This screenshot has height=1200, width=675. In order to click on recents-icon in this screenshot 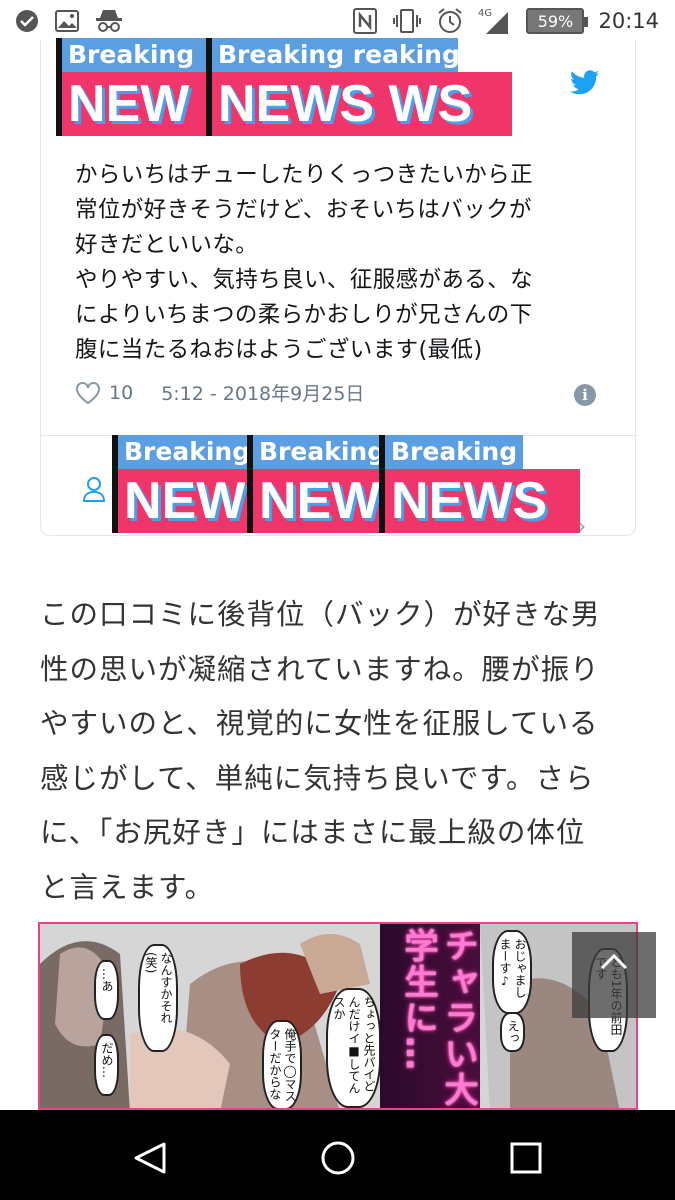, I will do `click(526, 1158)`.